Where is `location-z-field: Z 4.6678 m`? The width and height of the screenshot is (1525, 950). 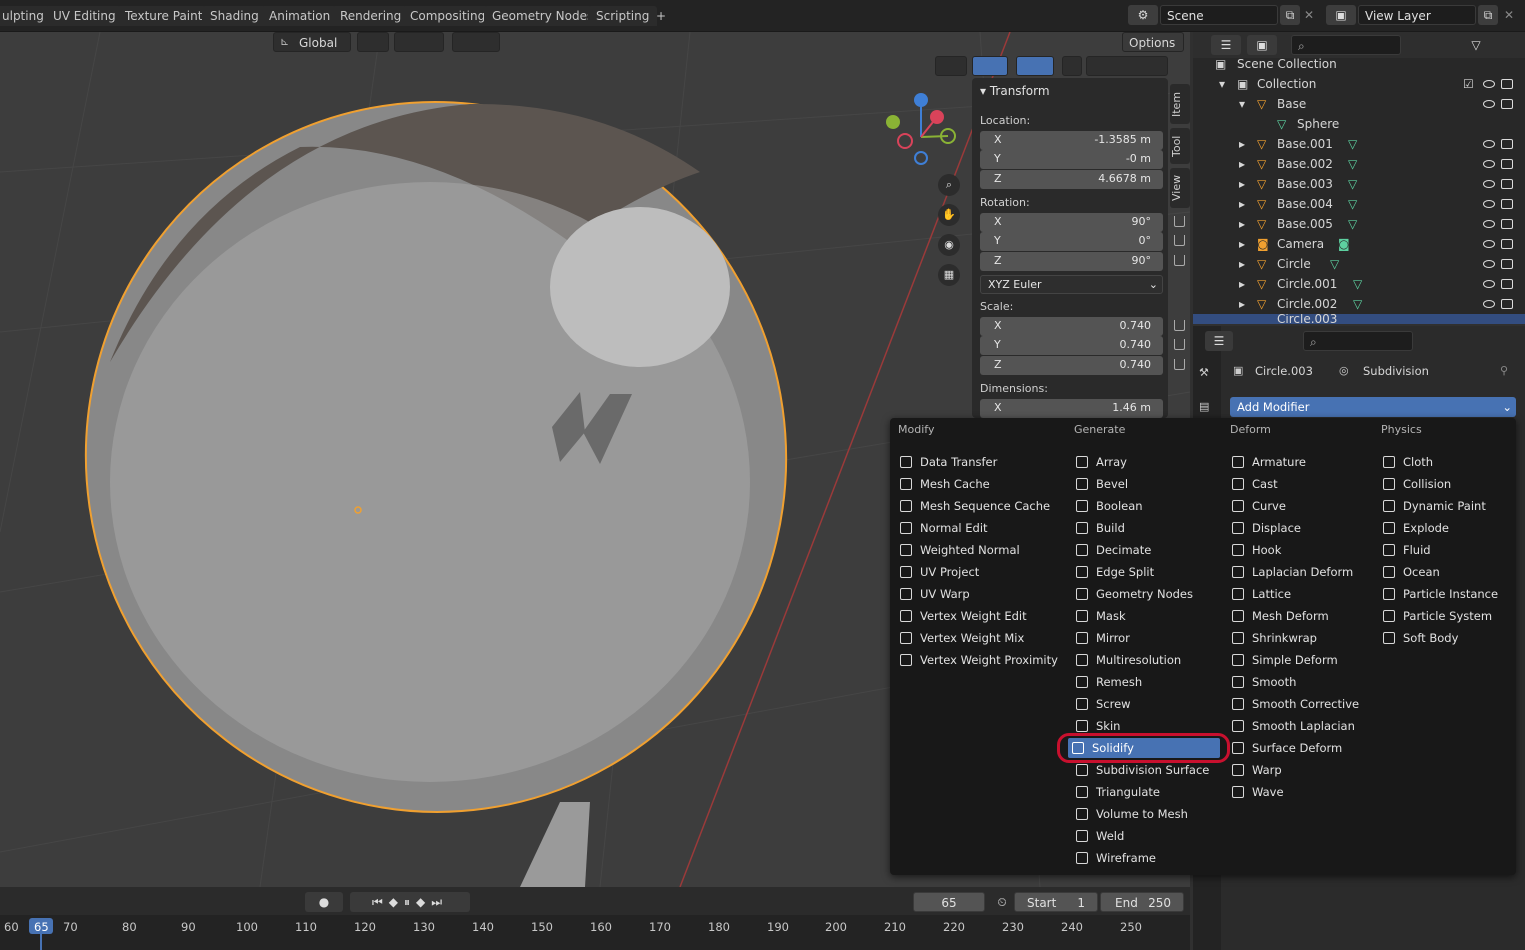
location-z-field: Z 4.6678 m is located at coordinates (1082, 179).